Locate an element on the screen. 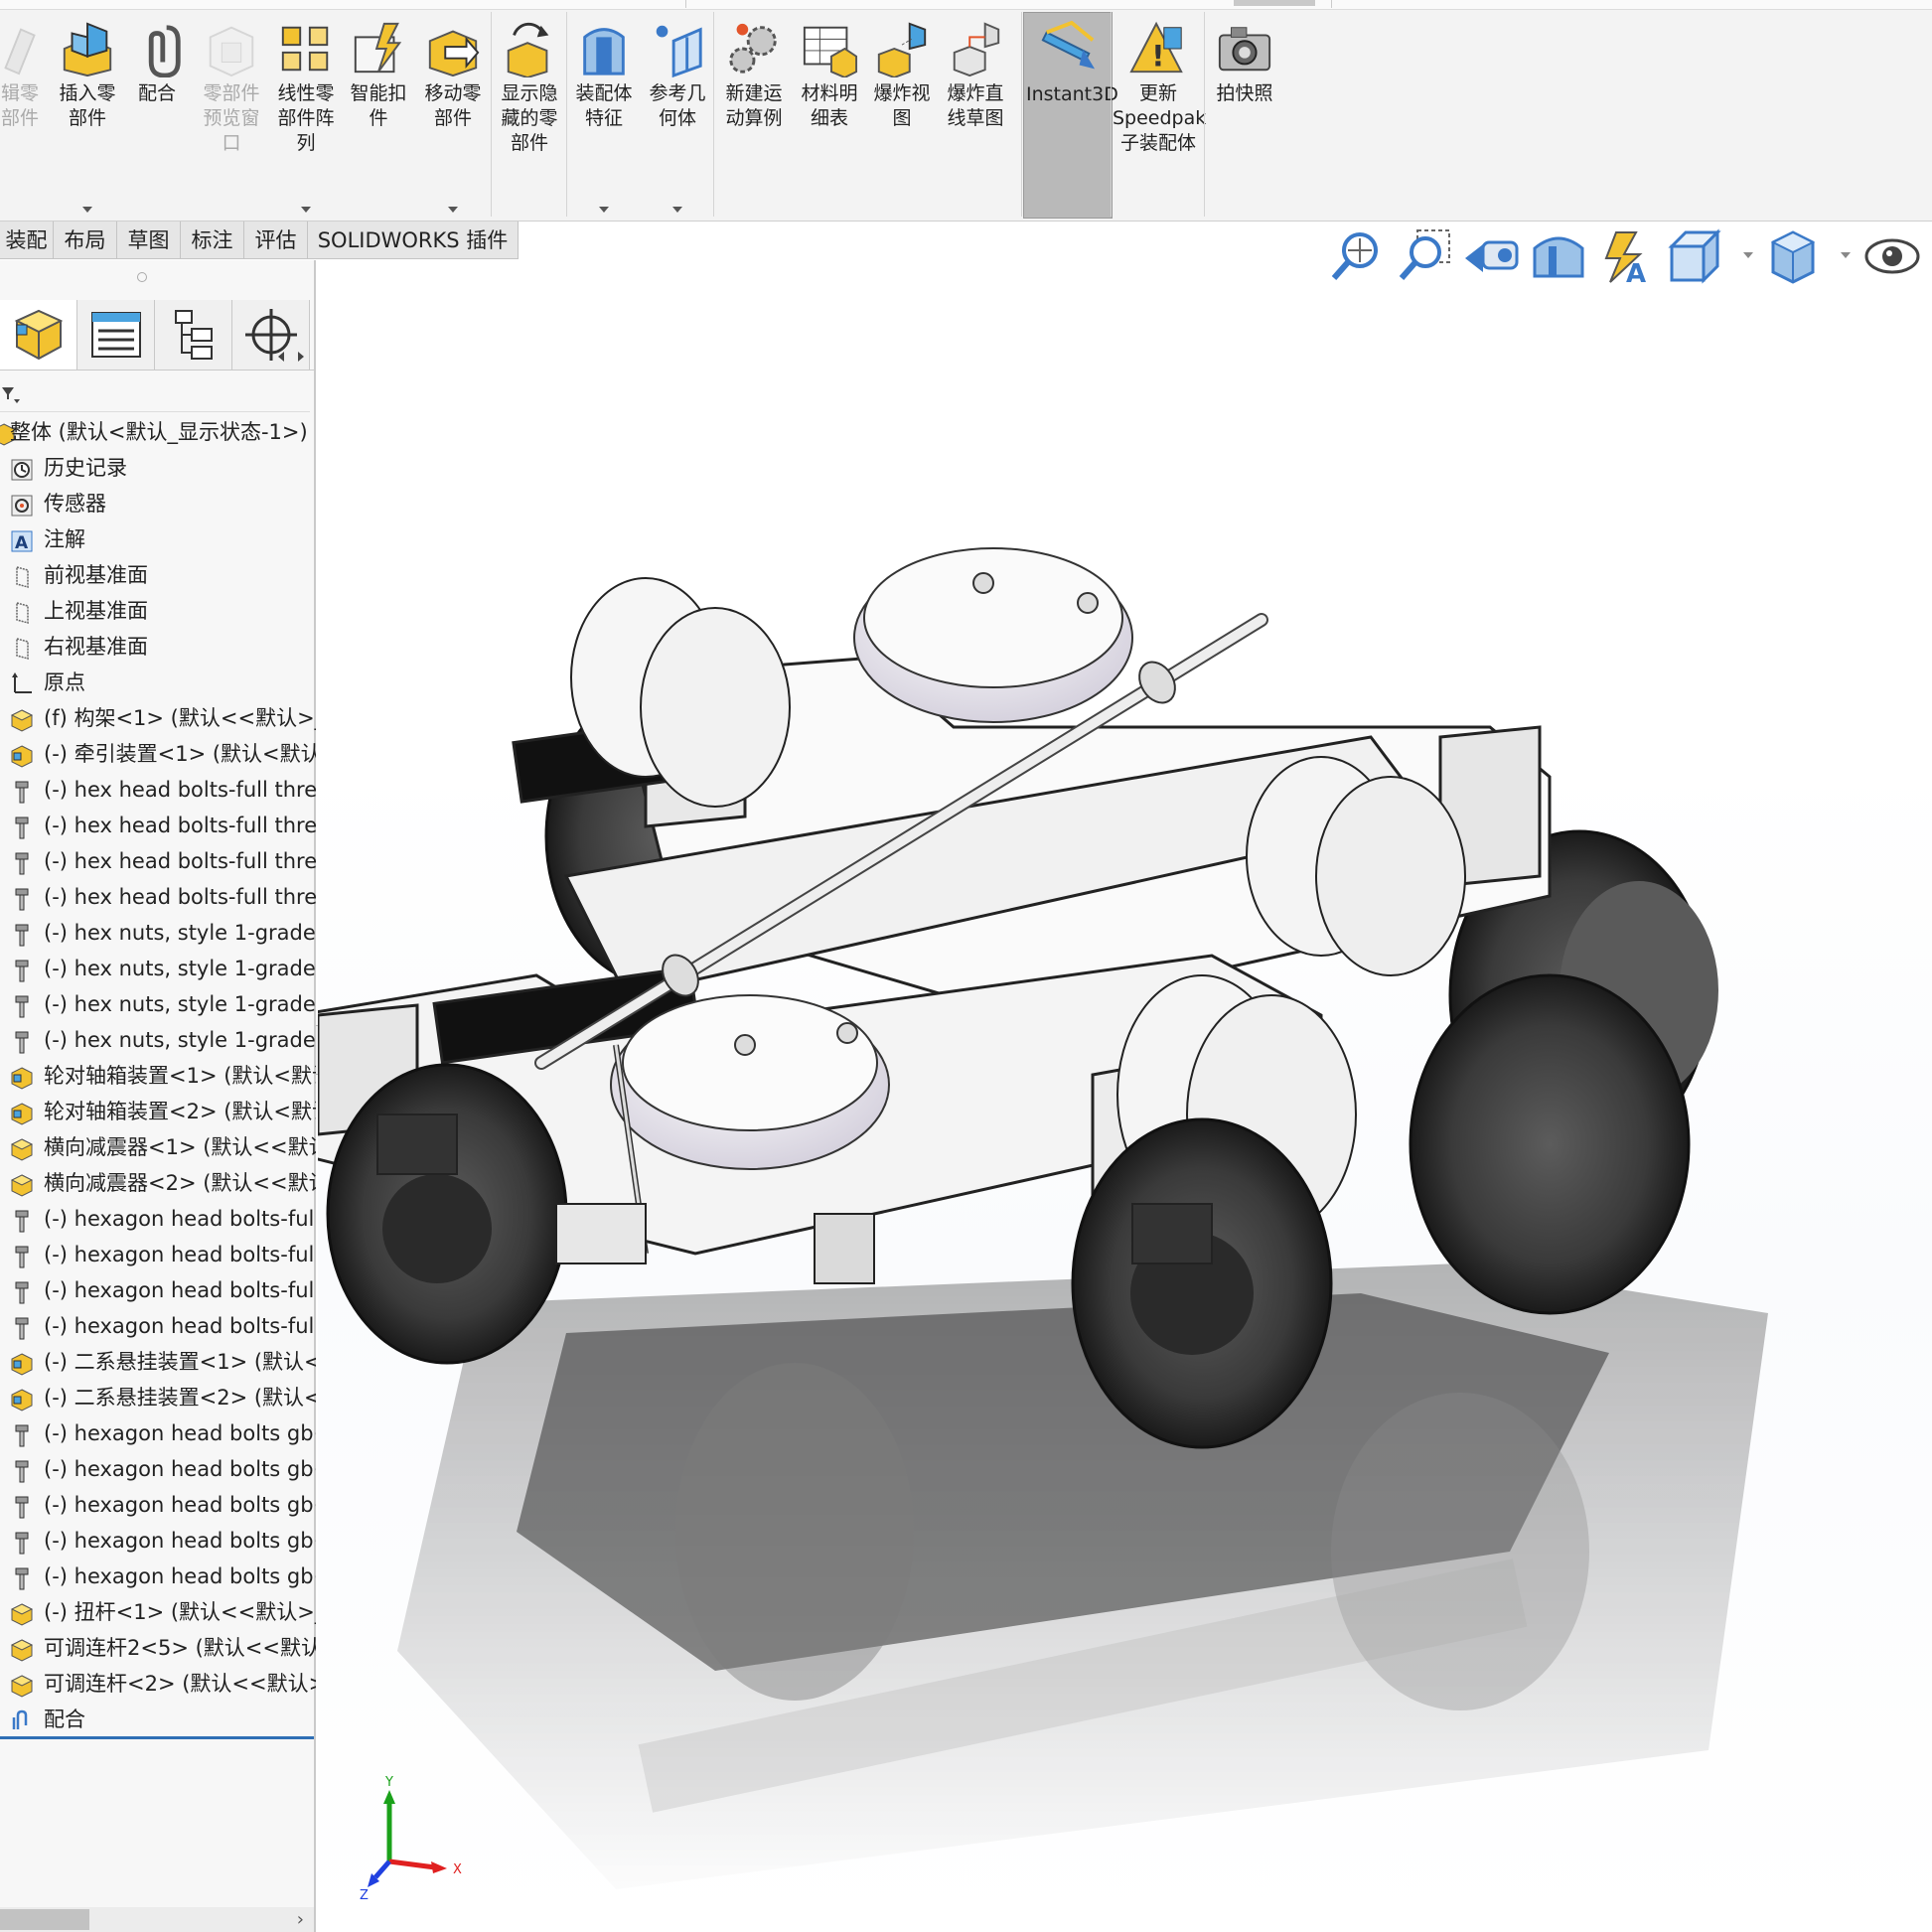  move-component-icon is located at coordinates (454, 53).